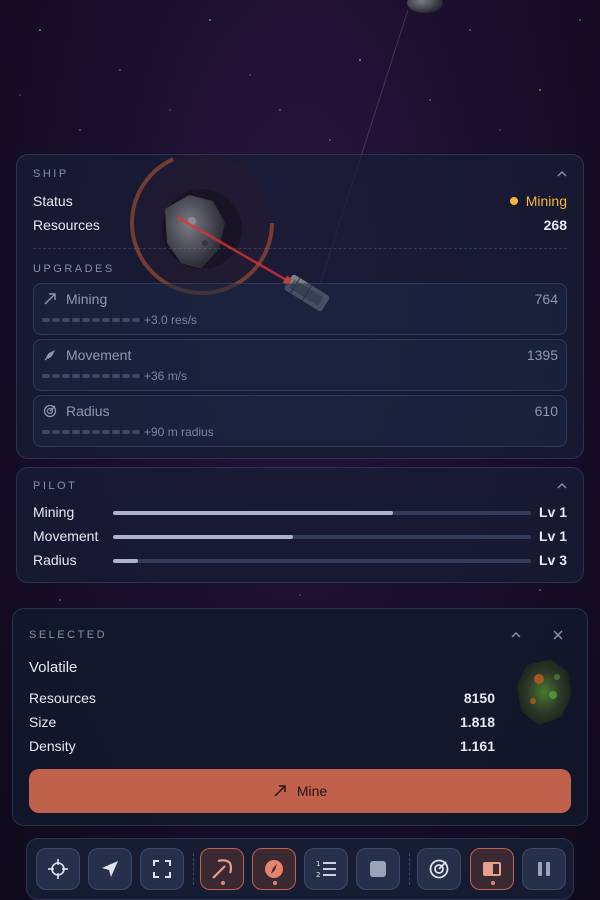 This screenshot has width=600, height=900. I want to click on upgrade-cost: 1395, so click(542, 355).